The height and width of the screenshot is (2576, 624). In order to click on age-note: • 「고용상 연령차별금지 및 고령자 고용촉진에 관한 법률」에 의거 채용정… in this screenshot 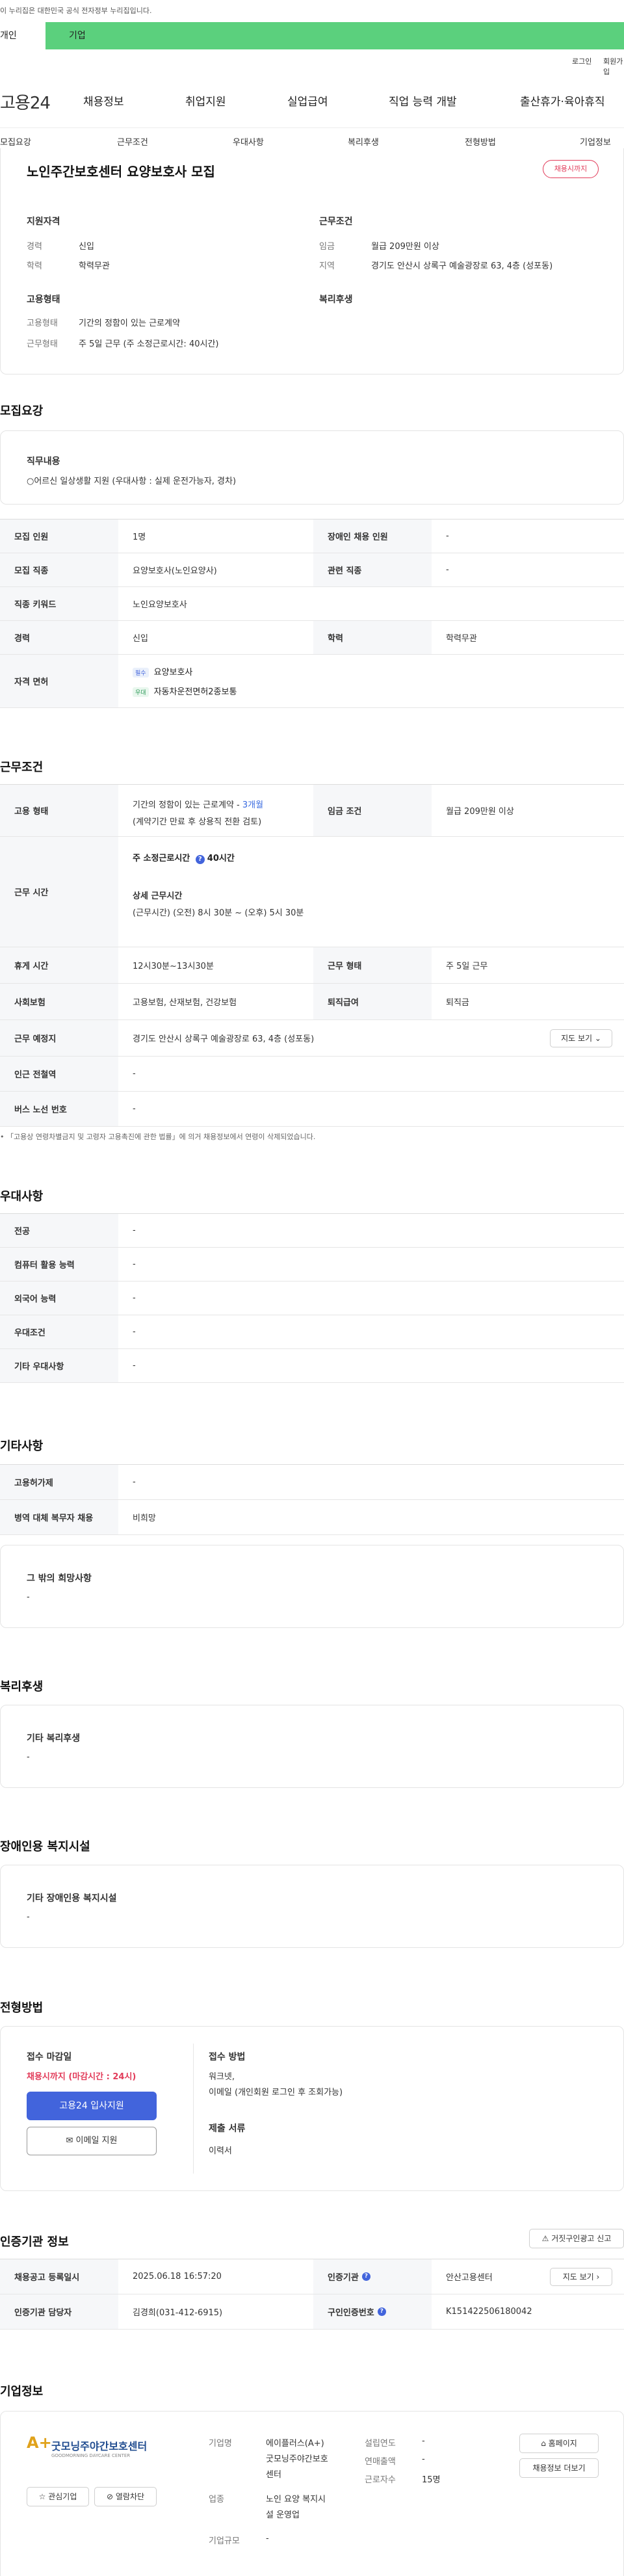, I will do `click(158, 1137)`.